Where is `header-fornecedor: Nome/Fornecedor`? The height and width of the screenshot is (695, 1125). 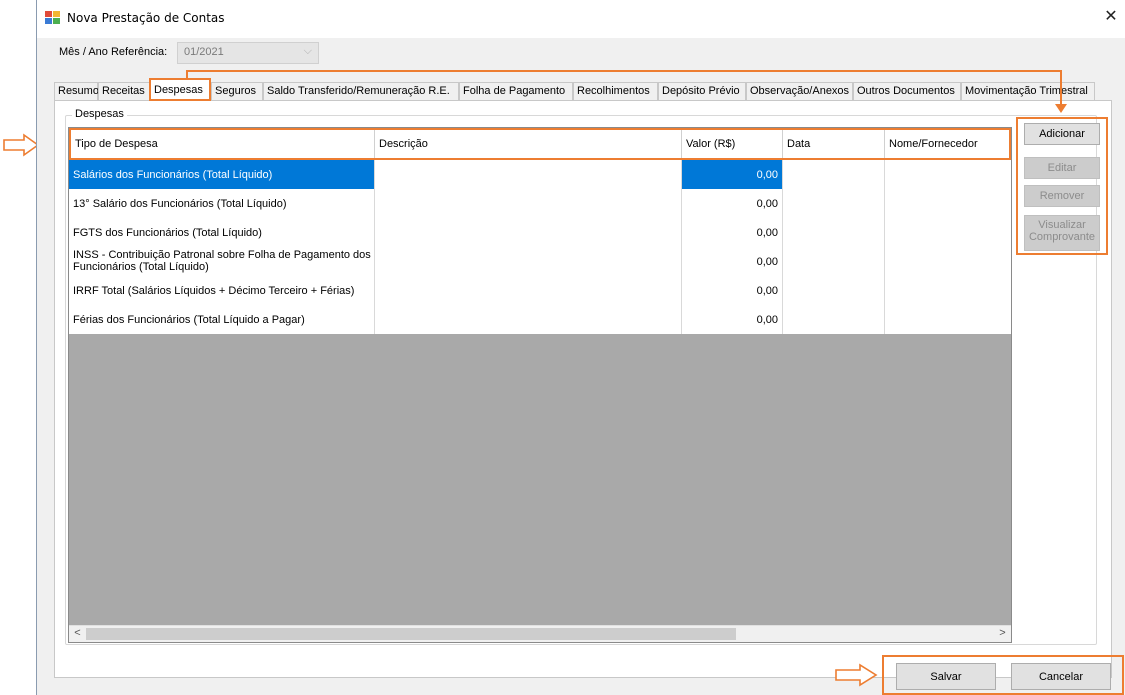
header-fornecedor: Nome/Fornecedor is located at coordinates (947, 144).